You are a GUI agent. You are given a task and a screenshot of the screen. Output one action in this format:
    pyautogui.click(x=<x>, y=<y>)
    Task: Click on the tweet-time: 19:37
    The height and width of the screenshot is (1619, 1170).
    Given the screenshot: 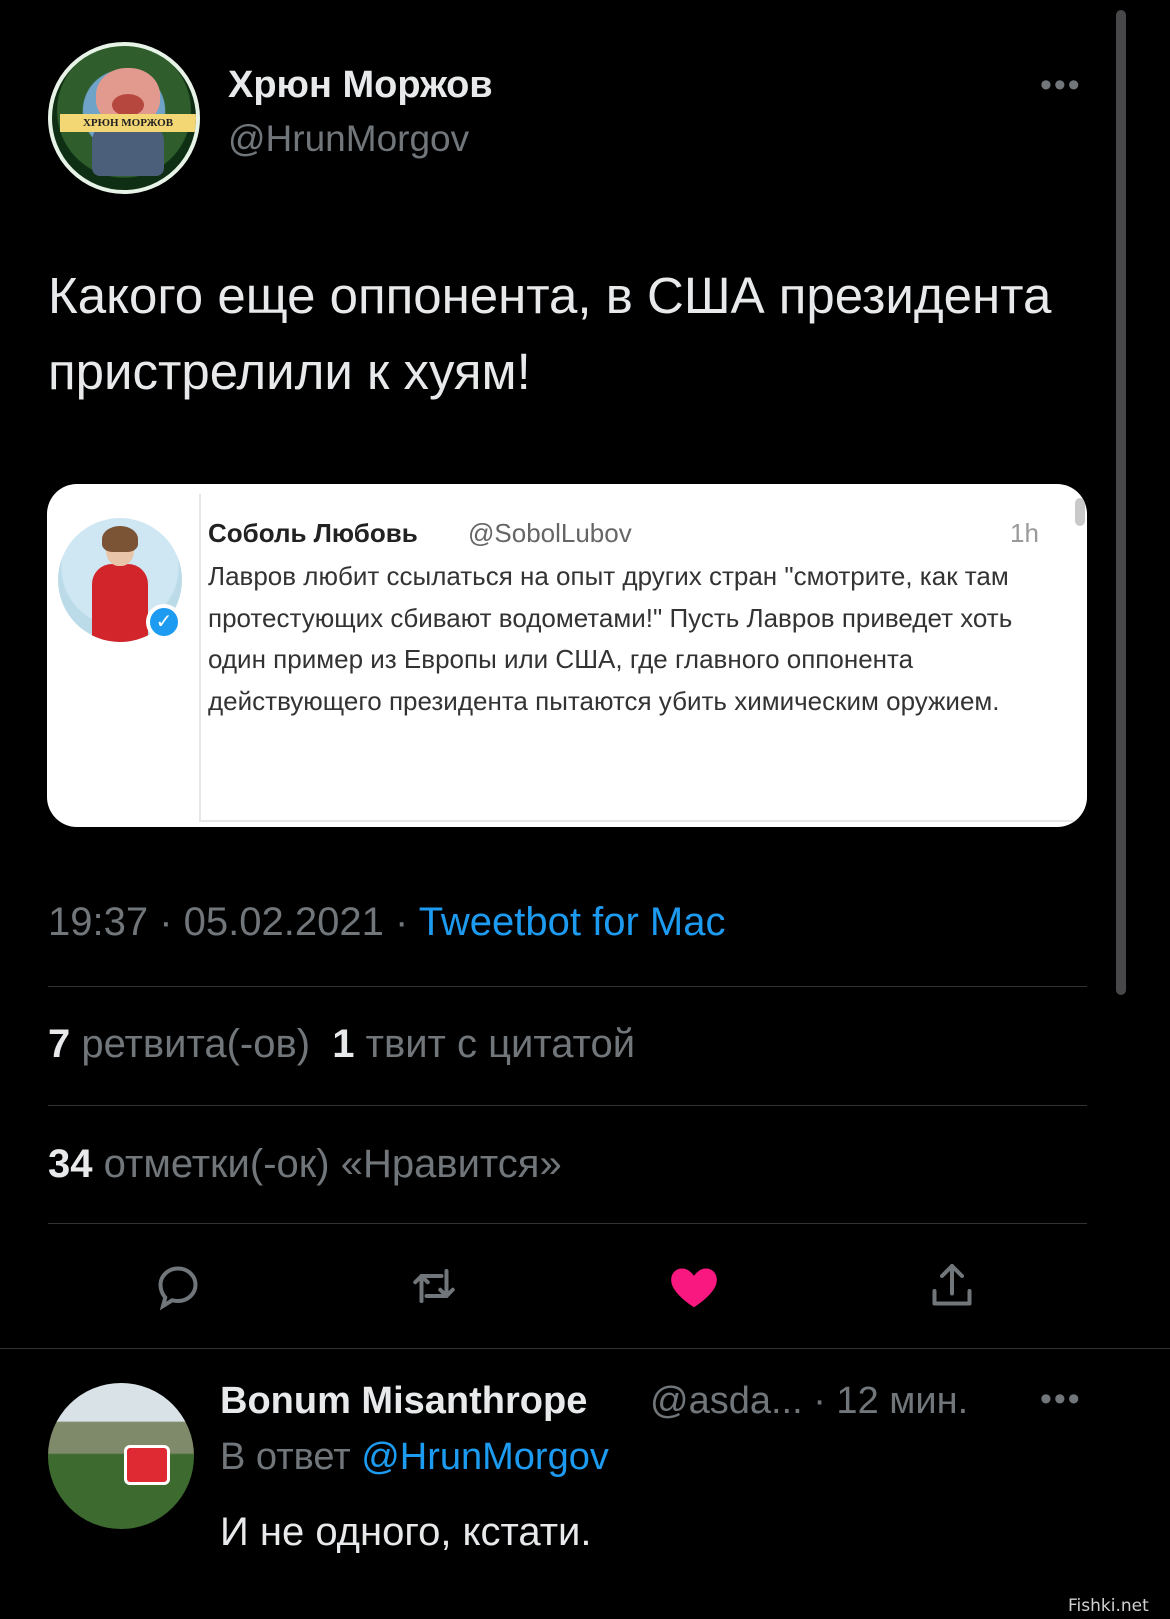 What is the action you would take?
    pyautogui.click(x=98, y=922)
    